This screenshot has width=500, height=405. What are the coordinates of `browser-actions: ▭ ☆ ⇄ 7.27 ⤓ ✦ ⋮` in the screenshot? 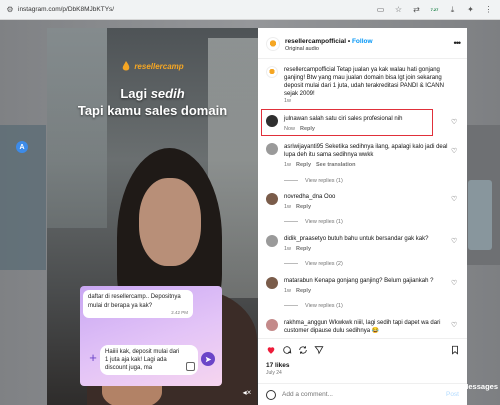 It's located at (434, 9).